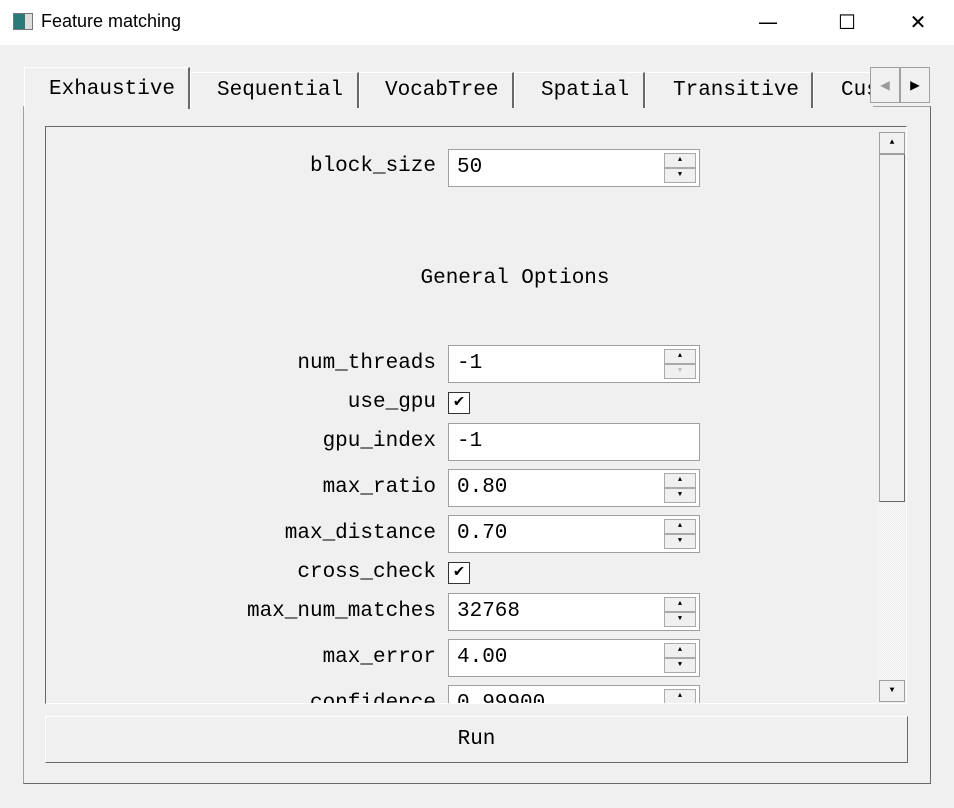 Image resolution: width=954 pixels, height=808 pixels. What do you see at coordinates (574, 488) in the screenshot?
I see `max-ratio-input: 0.80 ▲ ▼` at bounding box center [574, 488].